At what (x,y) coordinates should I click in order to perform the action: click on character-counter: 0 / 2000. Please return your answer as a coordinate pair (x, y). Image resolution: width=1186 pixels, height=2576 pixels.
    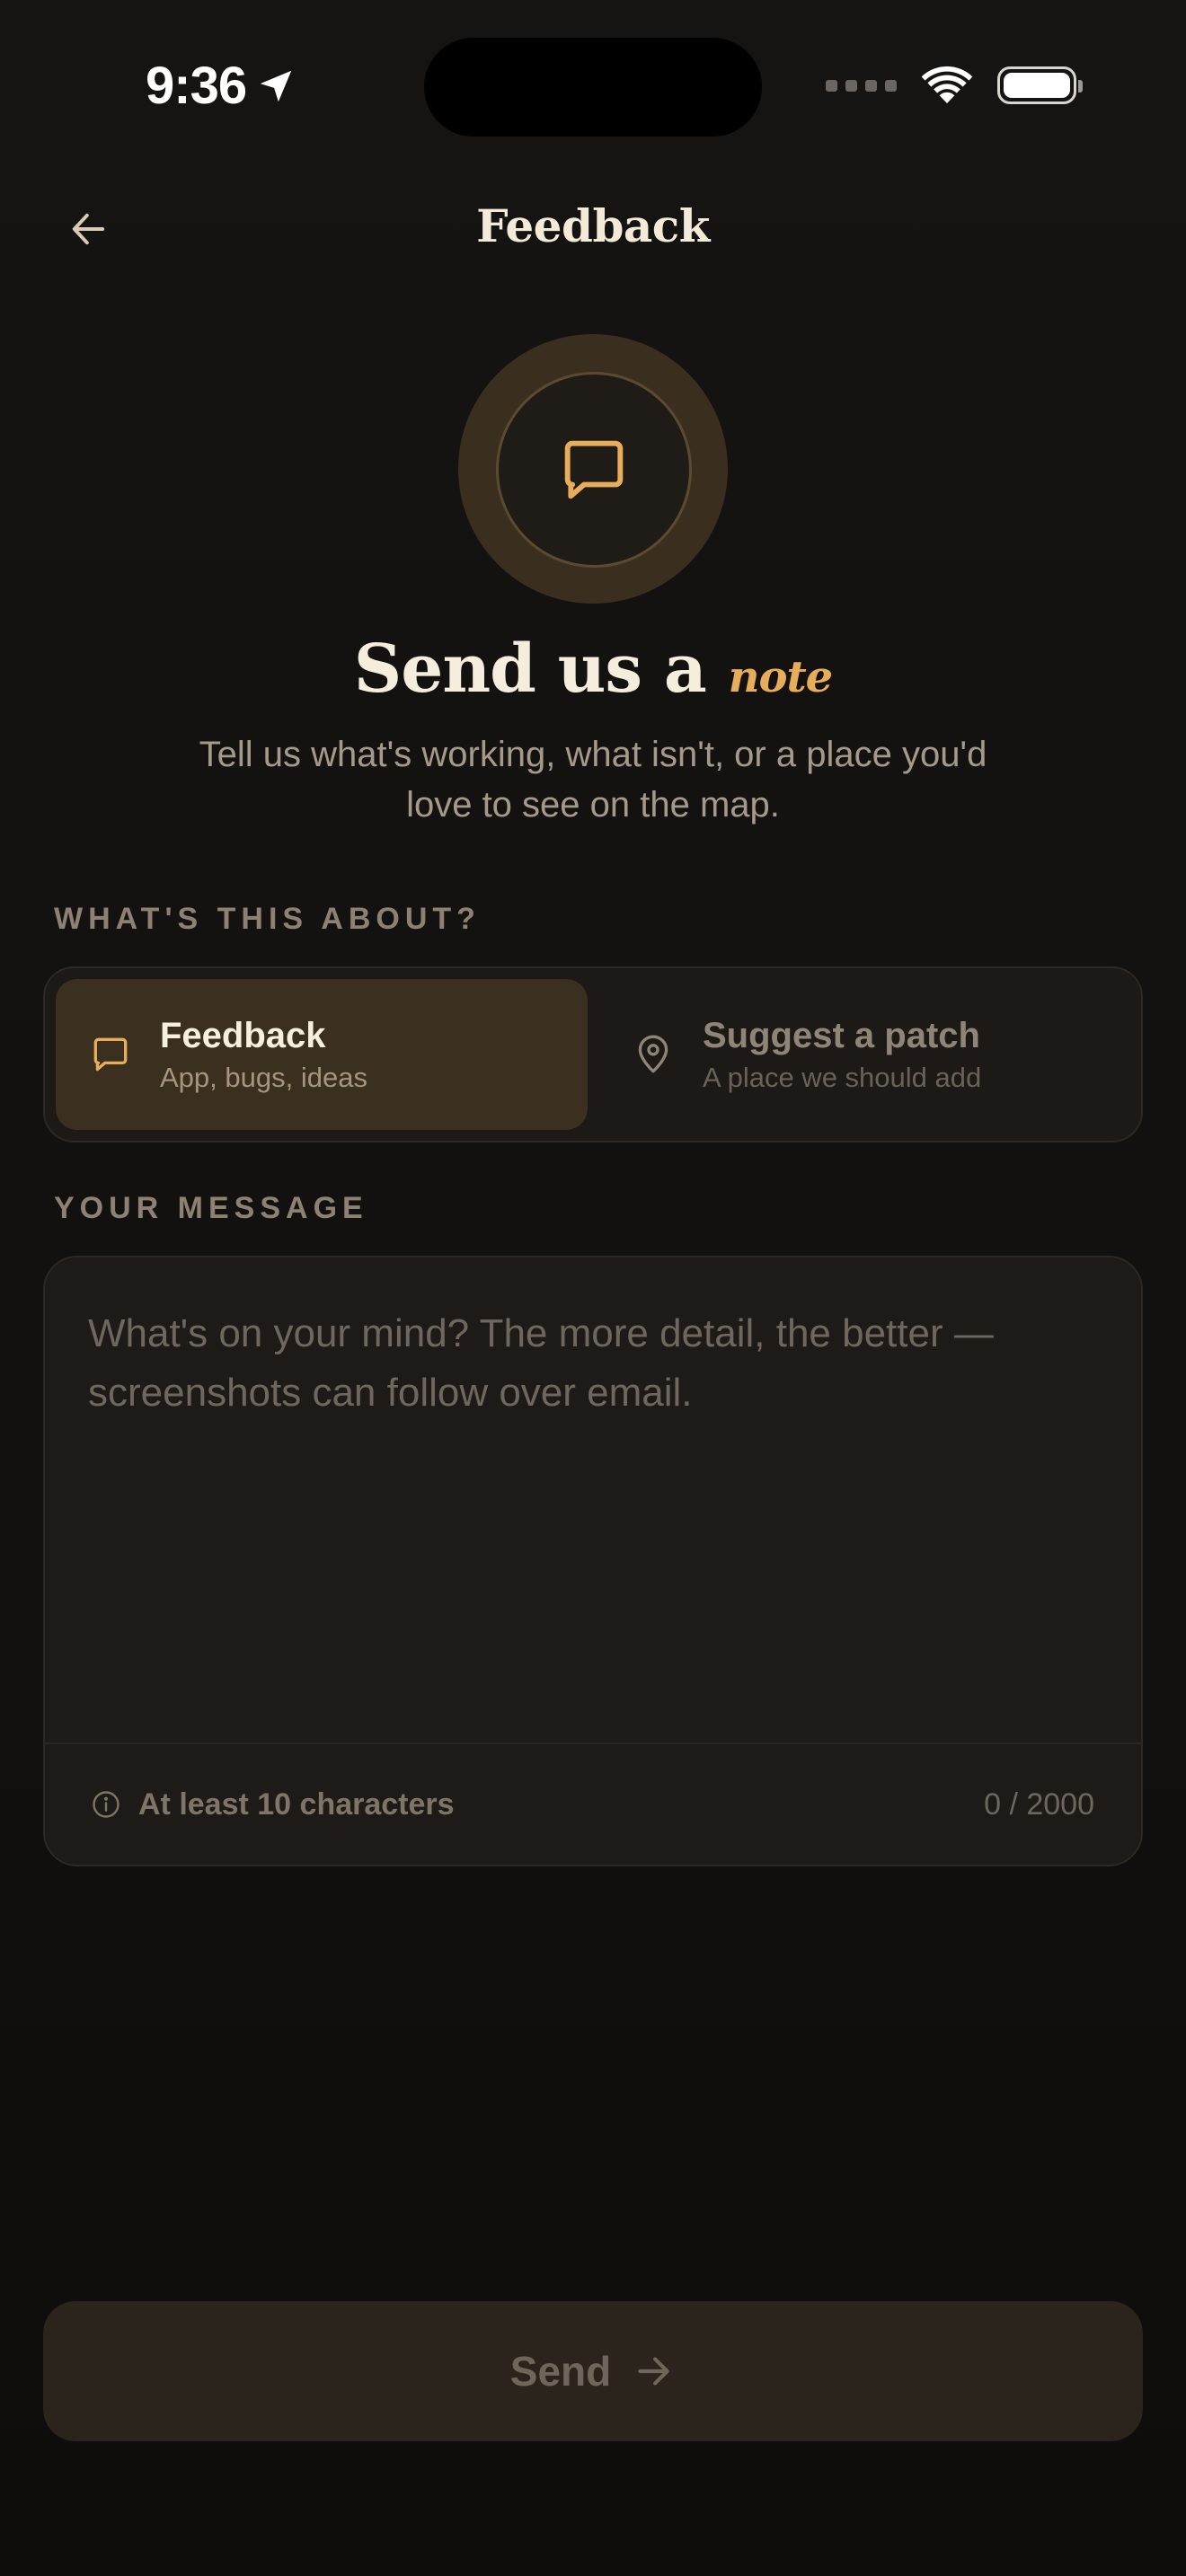
    Looking at the image, I should click on (1039, 1804).